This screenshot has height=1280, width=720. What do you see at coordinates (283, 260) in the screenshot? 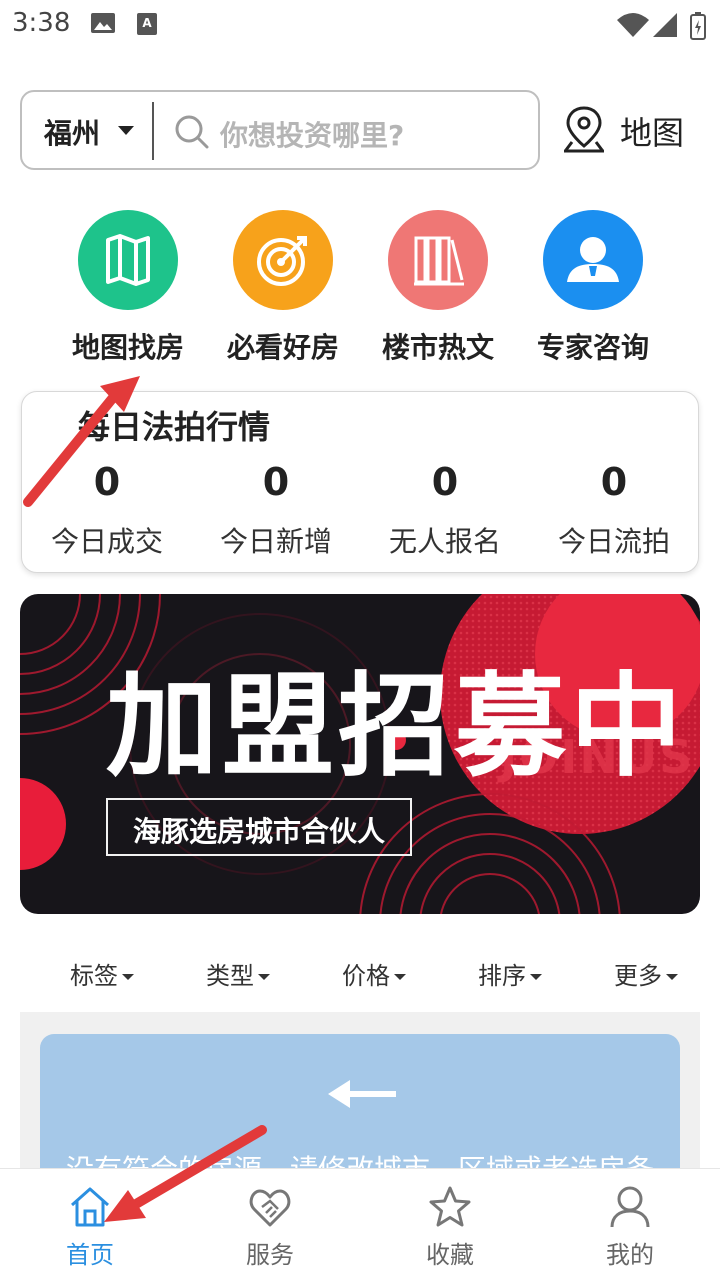
I see `target-icon` at bounding box center [283, 260].